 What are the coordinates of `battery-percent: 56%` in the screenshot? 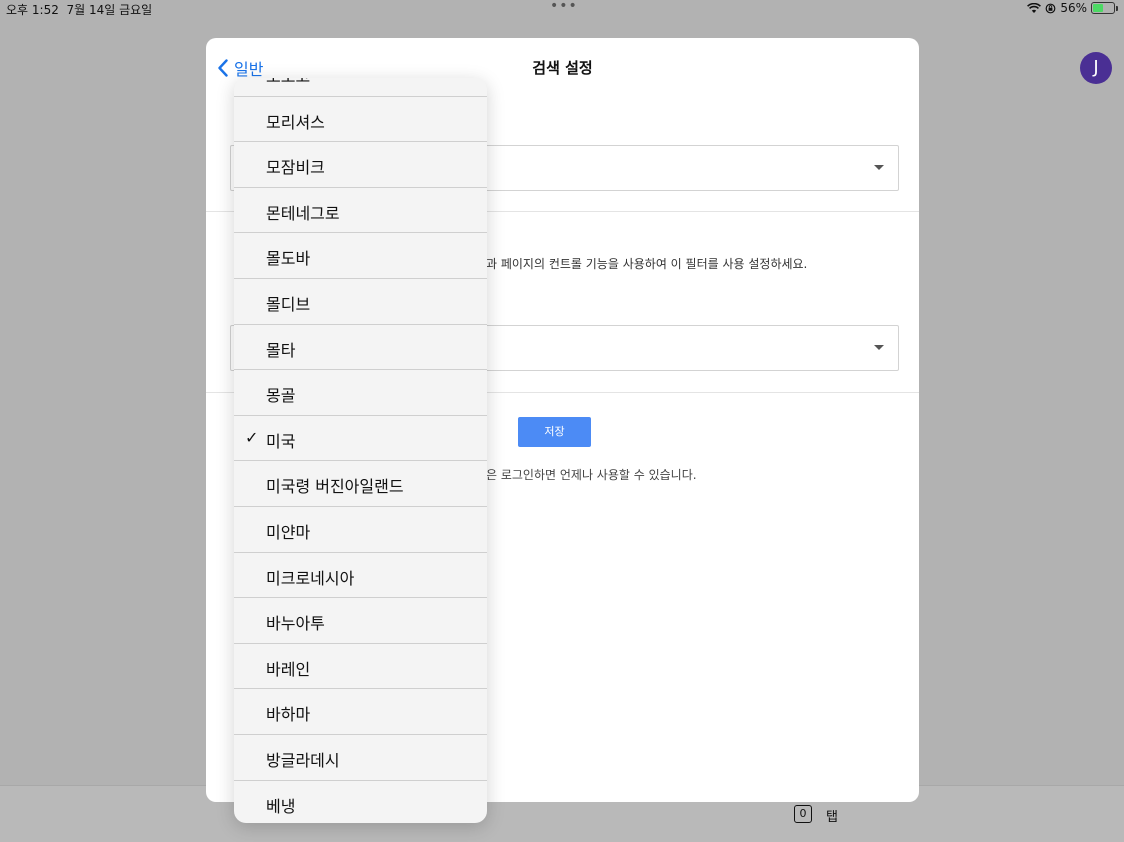 It's located at (1073, 8).